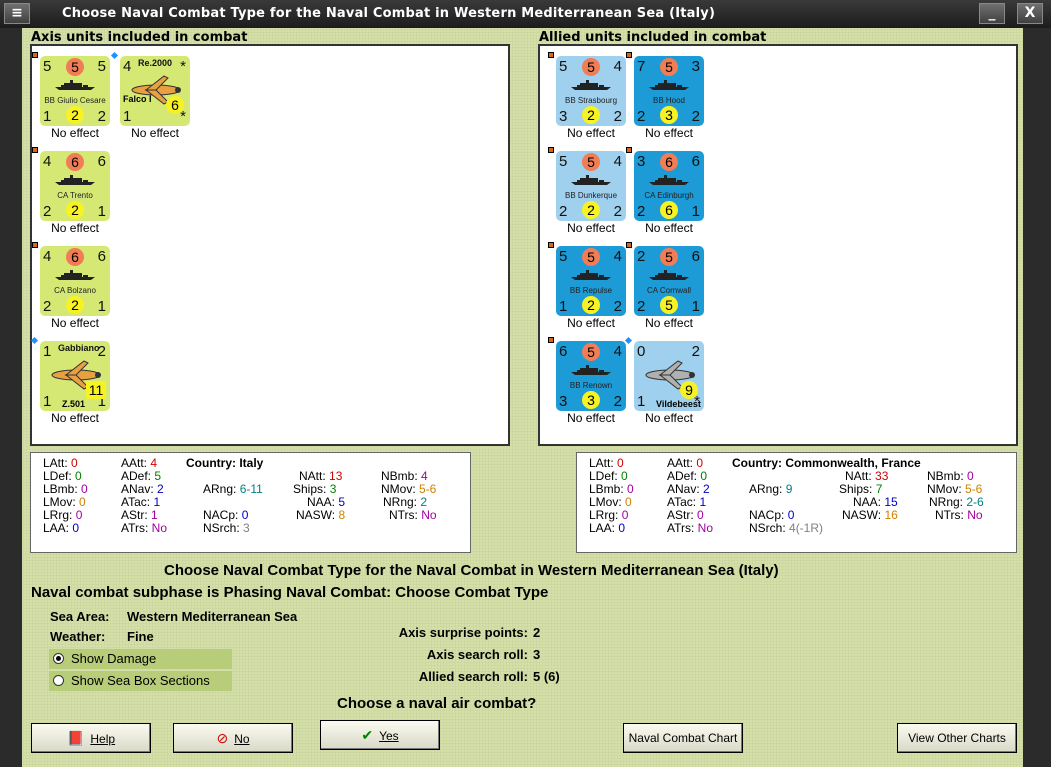 The width and height of the screenshot is (1051, 767). I want to click on no-button: ⊘ No, so click(233, 738).